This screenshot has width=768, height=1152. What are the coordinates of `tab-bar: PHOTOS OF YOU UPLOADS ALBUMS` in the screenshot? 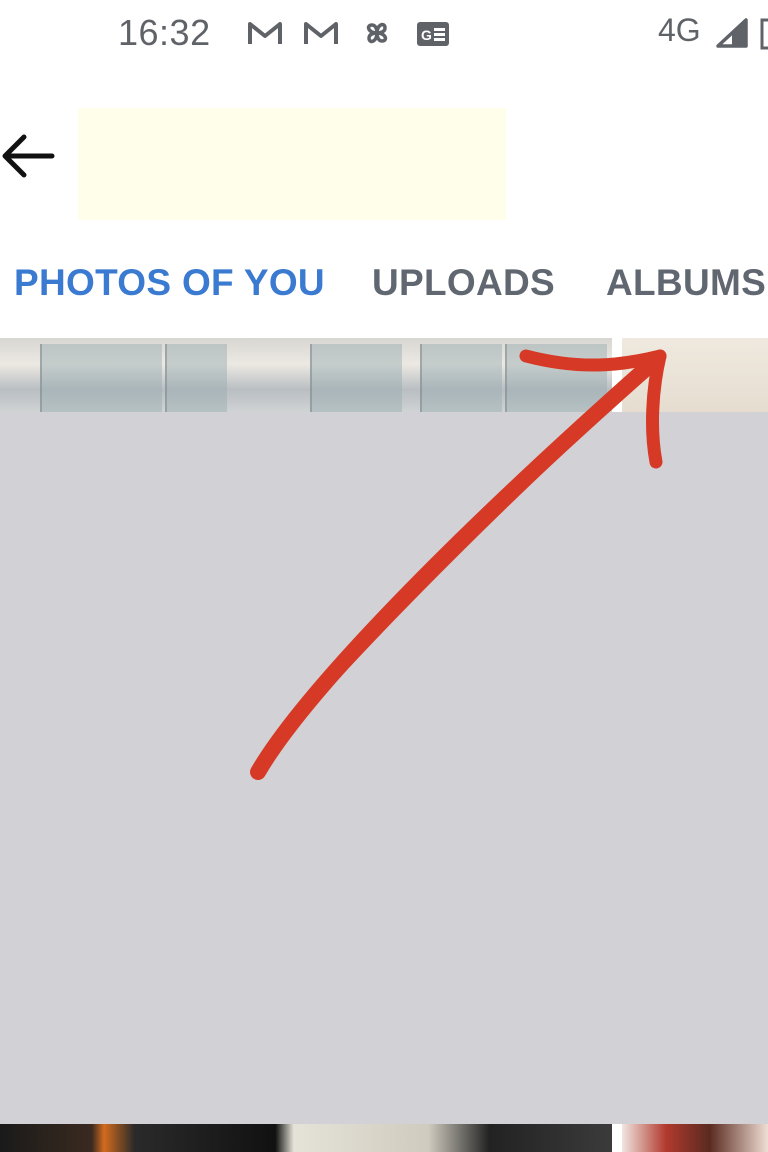 It's located at (384, 288).